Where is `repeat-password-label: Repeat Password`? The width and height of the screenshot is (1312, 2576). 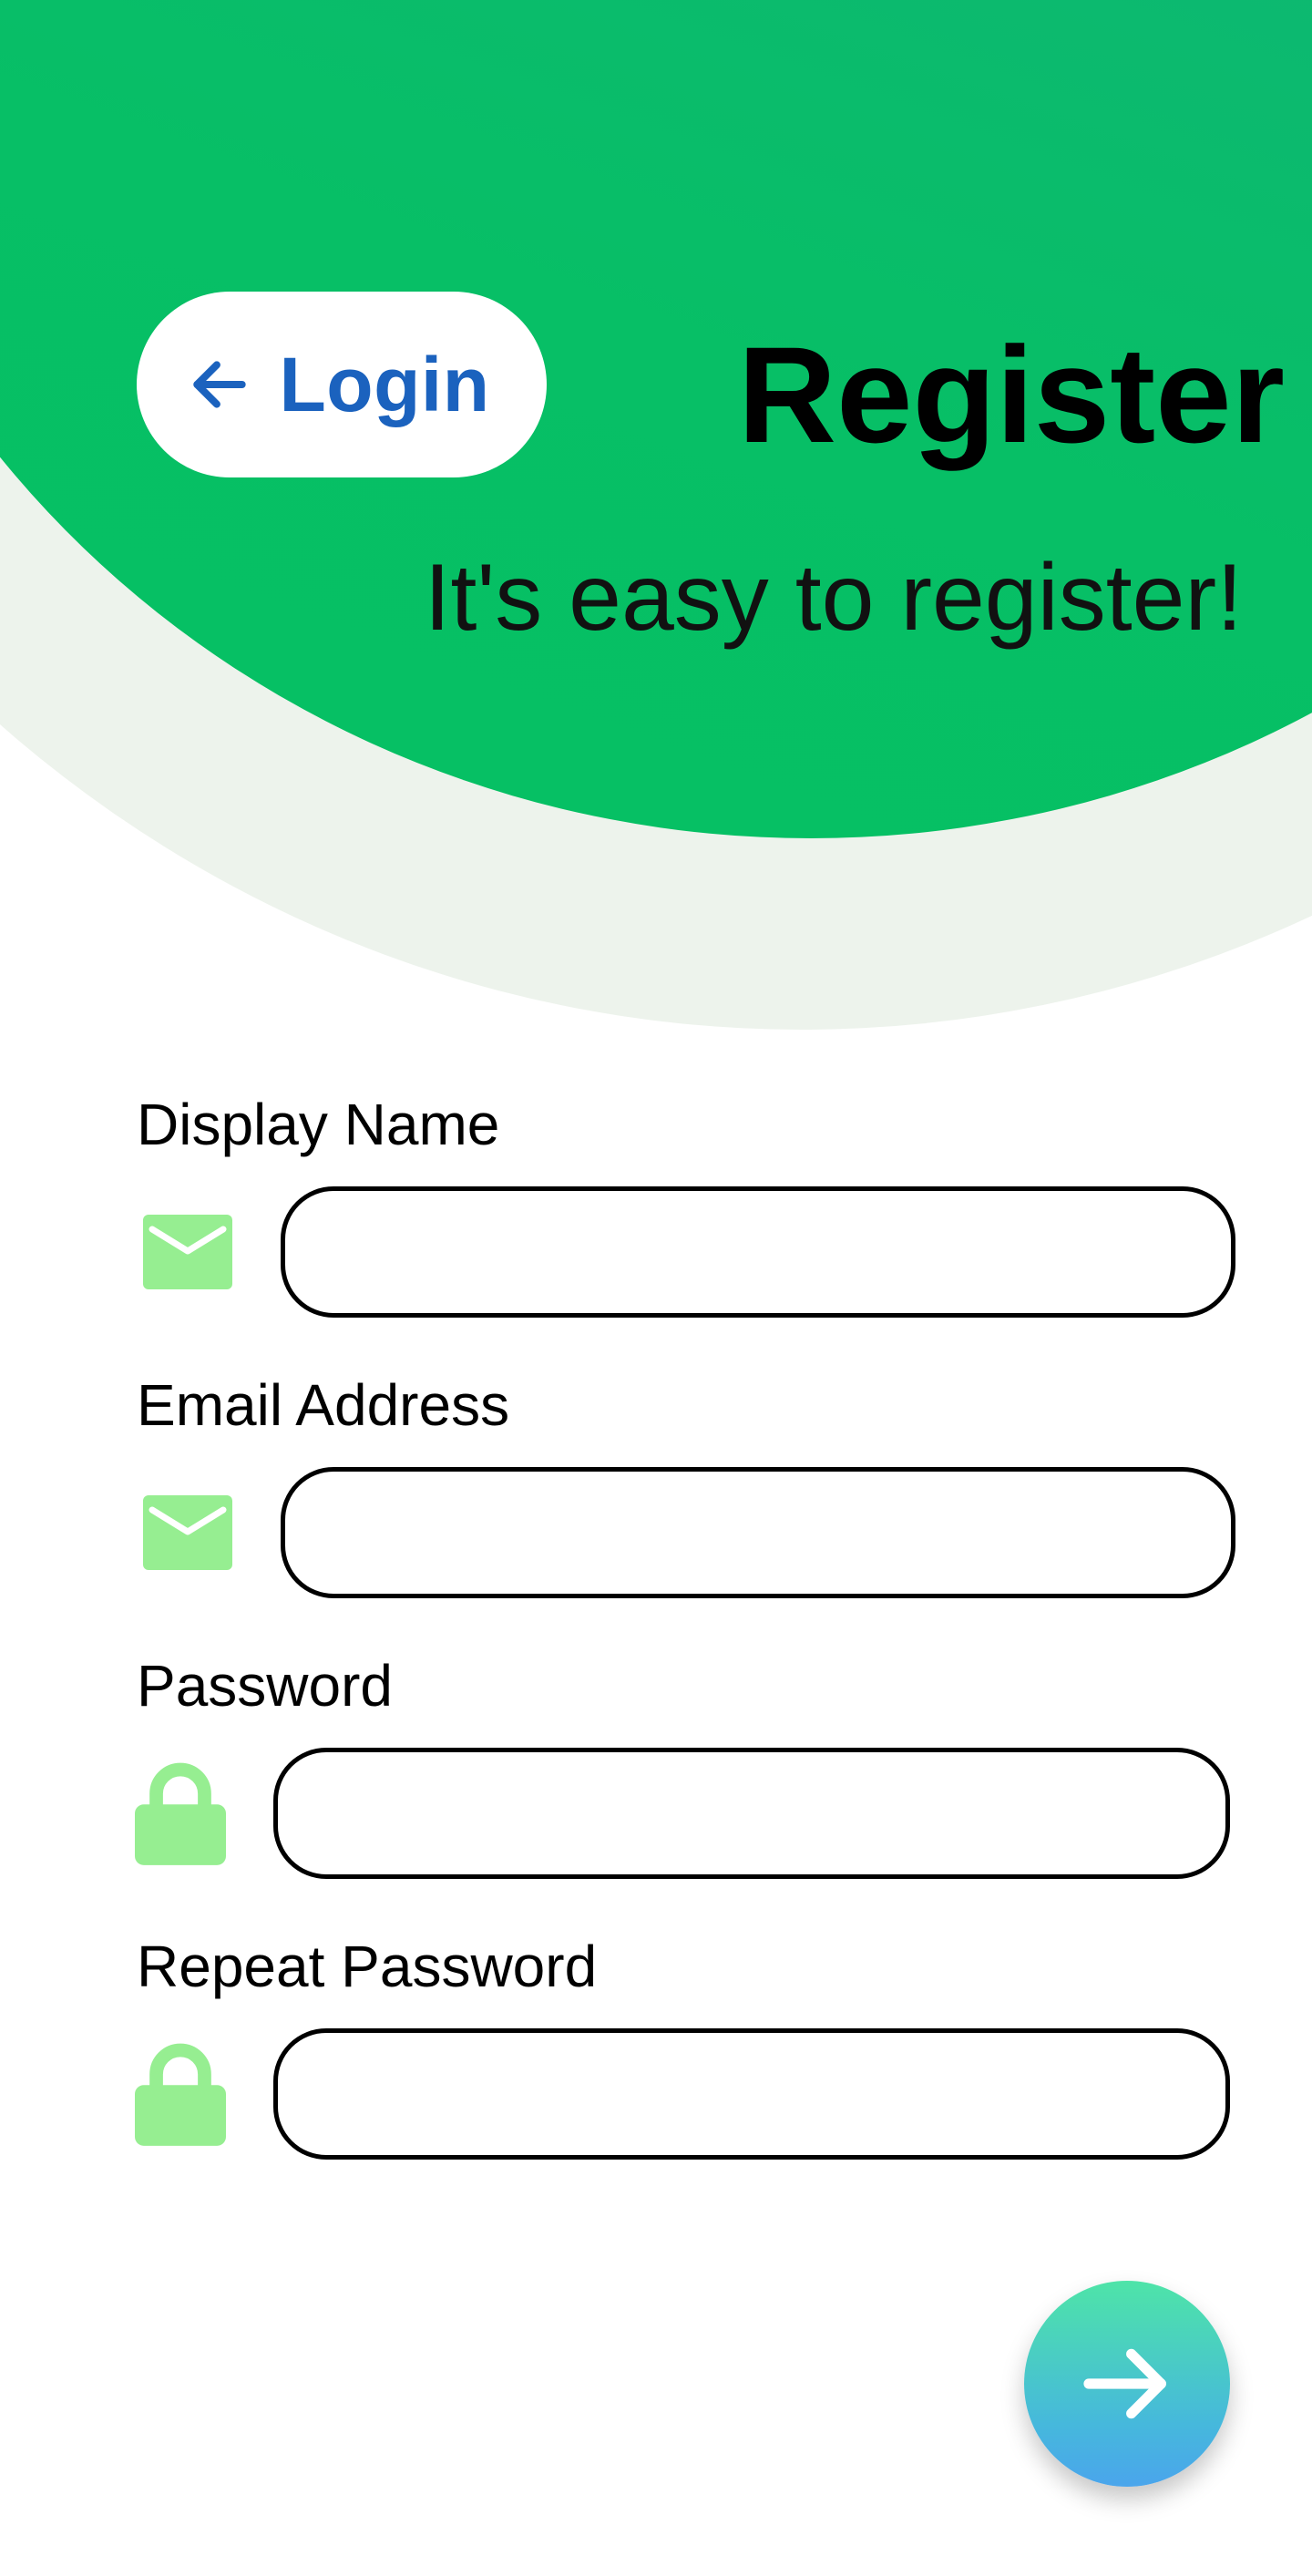
repeat-password-label: Repeat Password is located at coordinates (367, 1967).